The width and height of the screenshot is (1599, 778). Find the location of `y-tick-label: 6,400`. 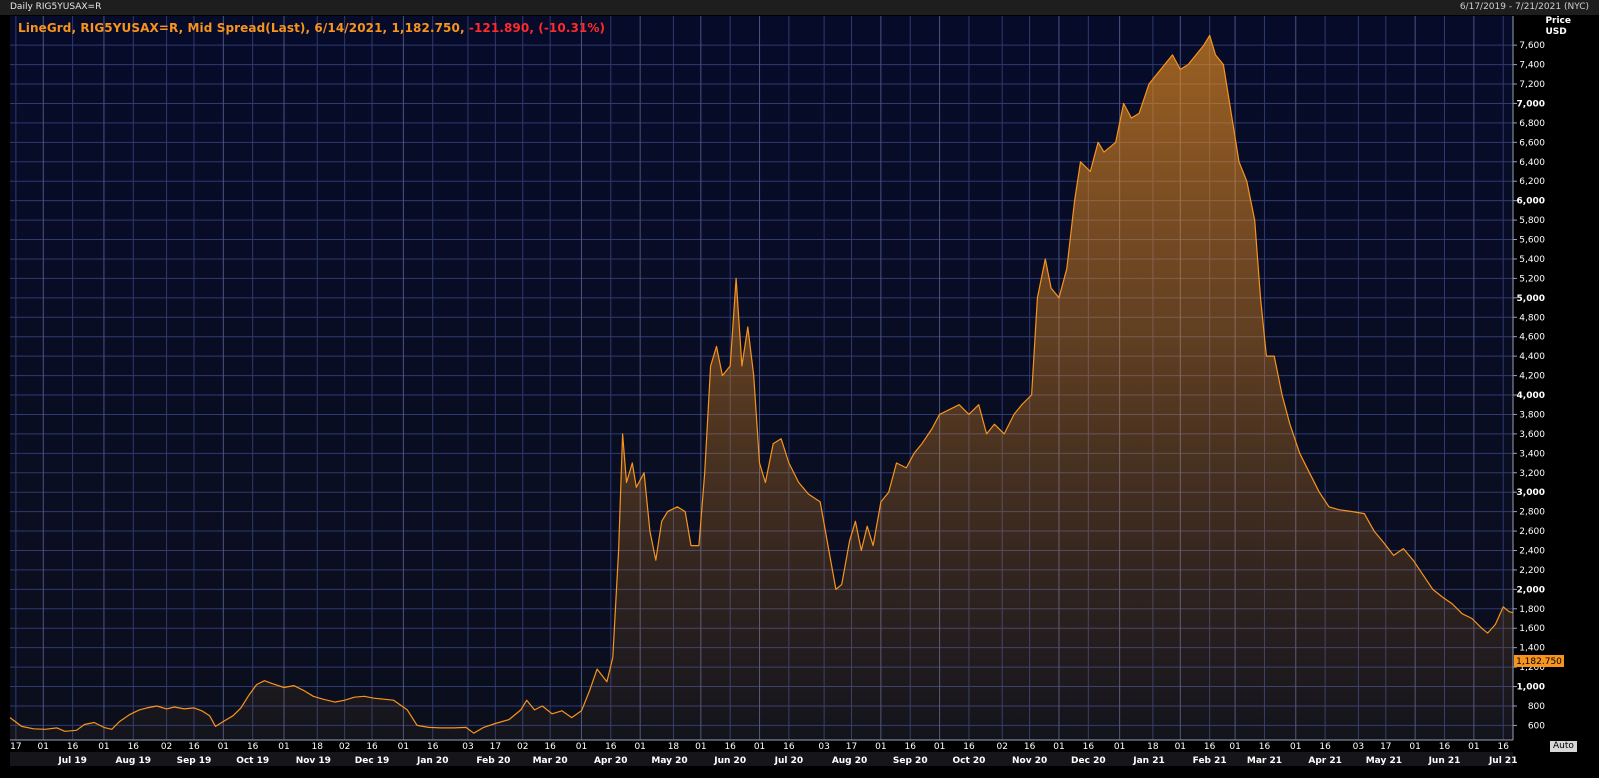

y-tick-label: 6,400 is located at coordinates (1532, 163).